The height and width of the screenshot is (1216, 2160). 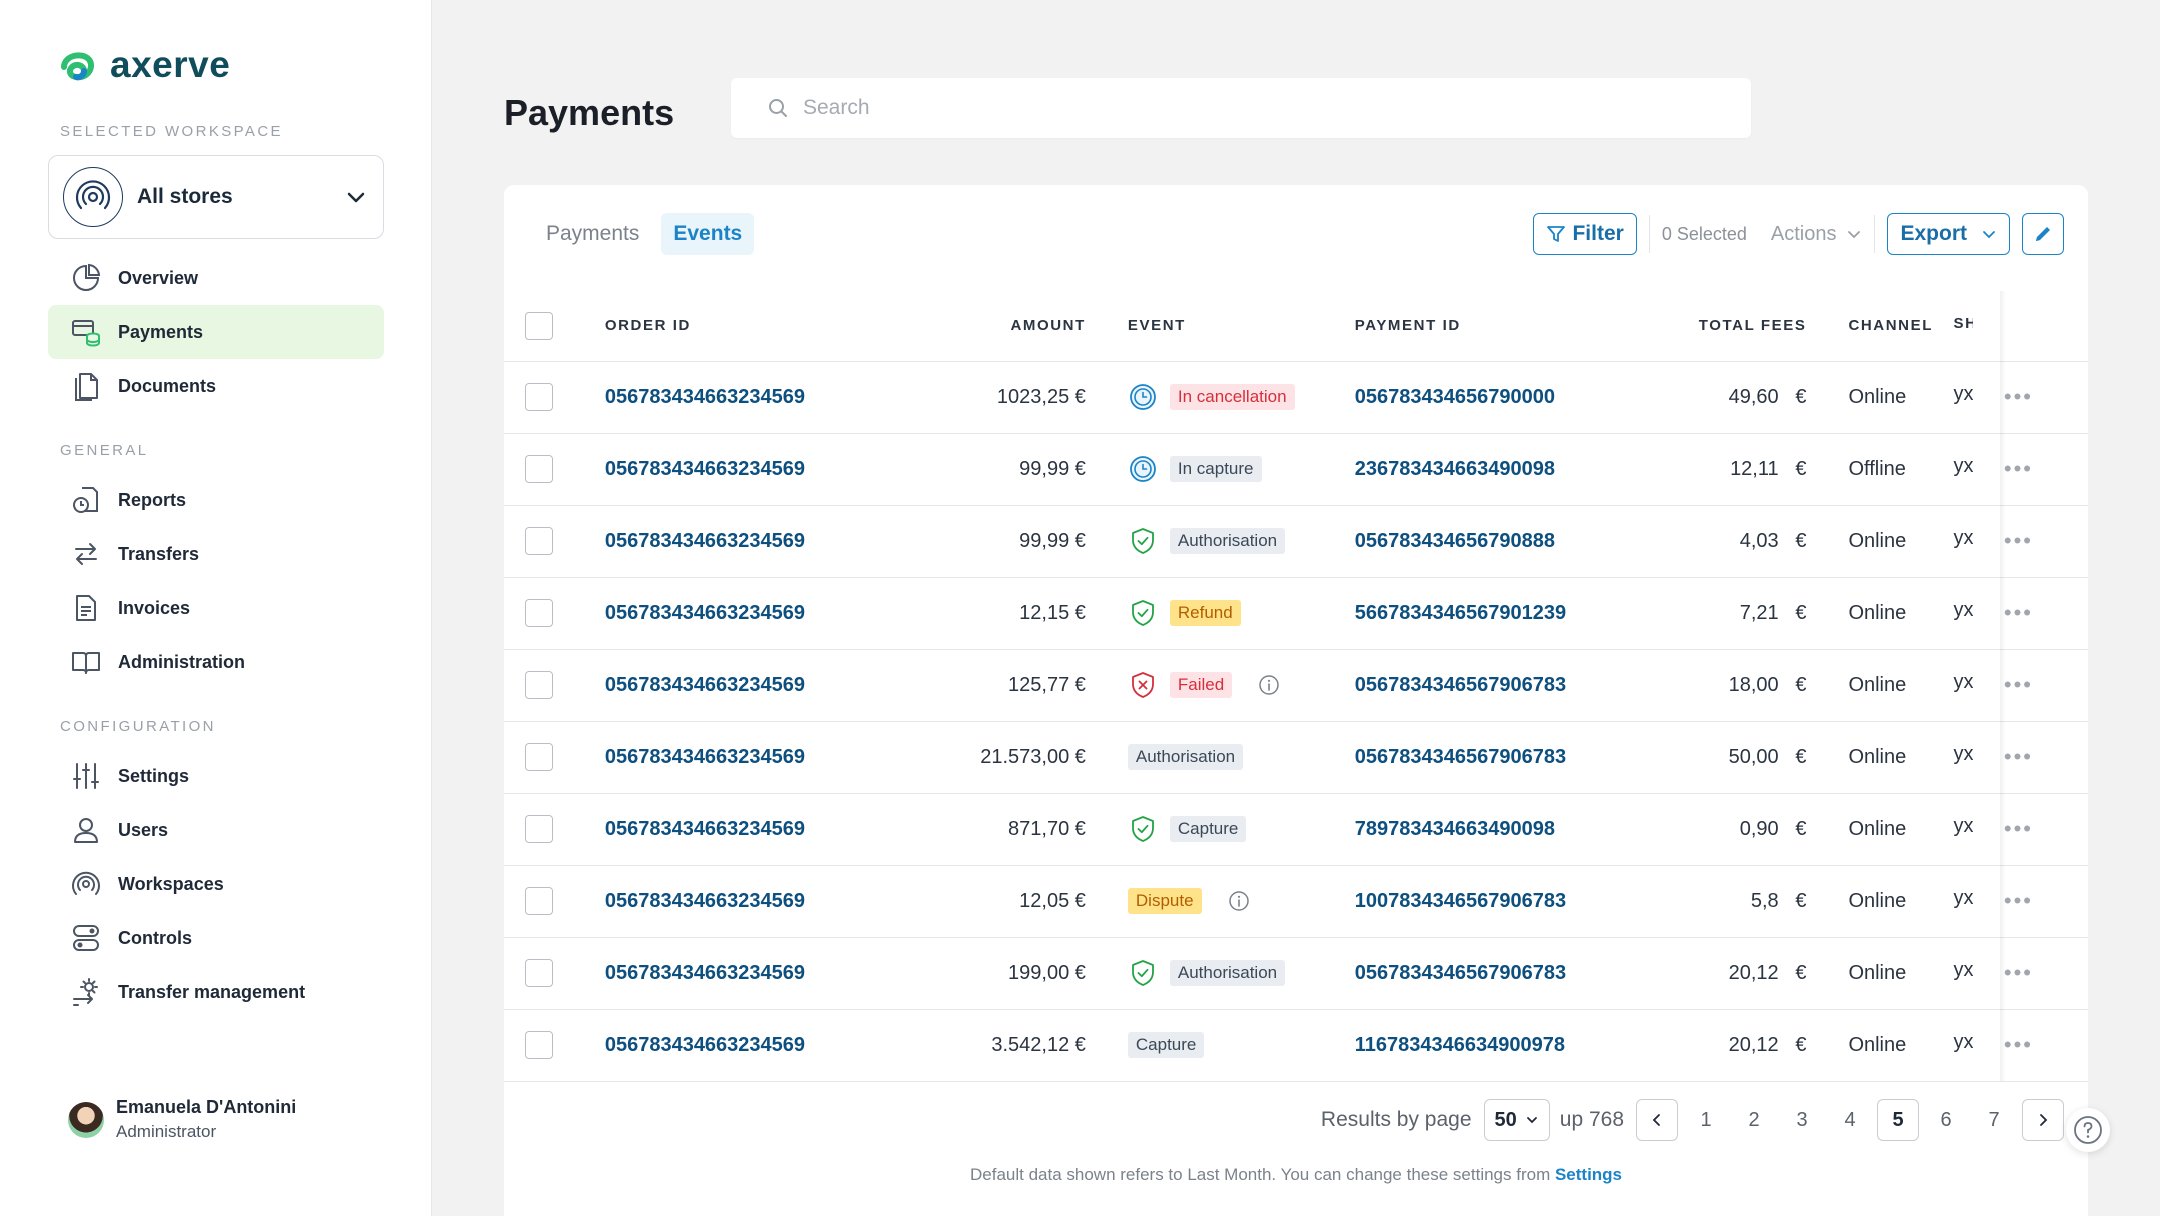 What do you see at coordinates (216, 386) in the screenshot?
I see `sidebar-item-documents: Documents` at bounding box center [216, 386].